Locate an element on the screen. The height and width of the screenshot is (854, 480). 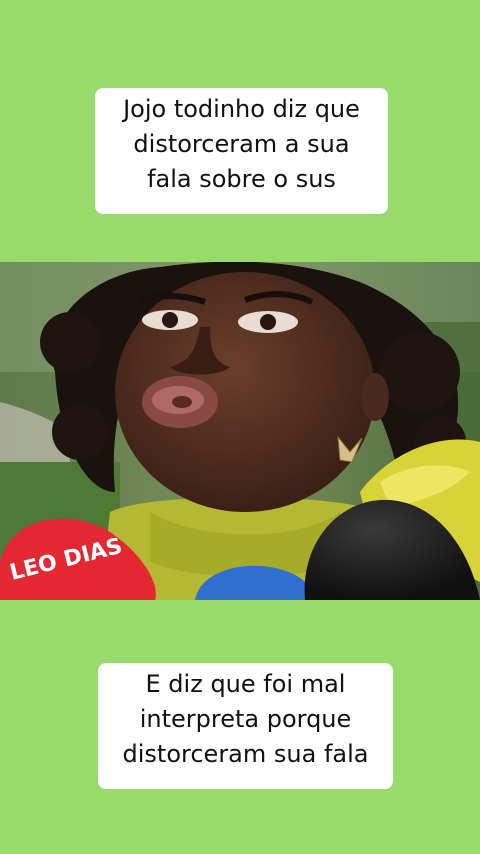
caption-line: E diz que foi mal is located at coordinates (245, 684).